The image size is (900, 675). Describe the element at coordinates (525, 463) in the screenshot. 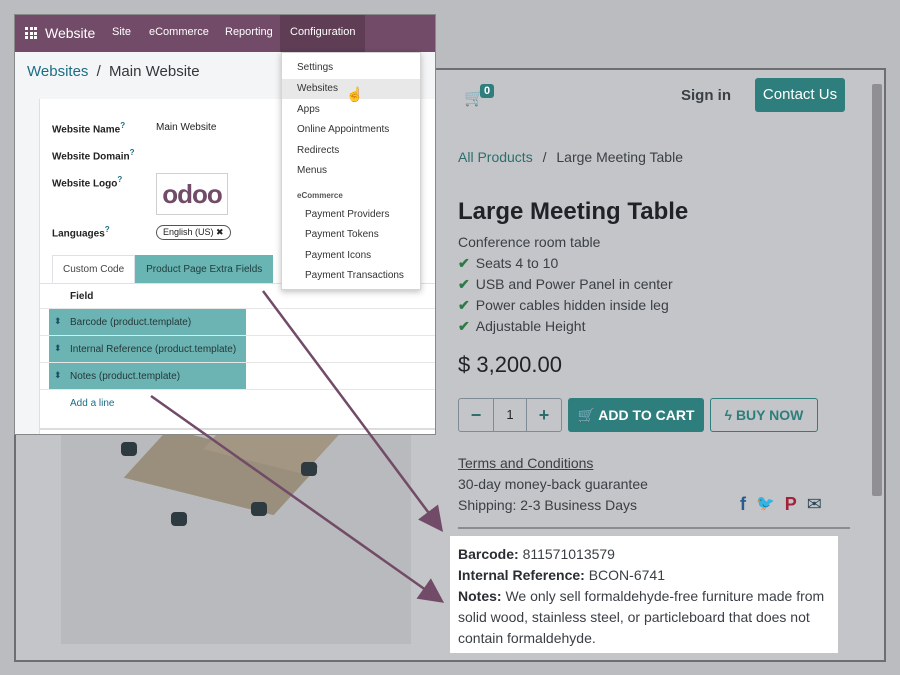

I see `terms-link: Terms and Conditions` at that location.